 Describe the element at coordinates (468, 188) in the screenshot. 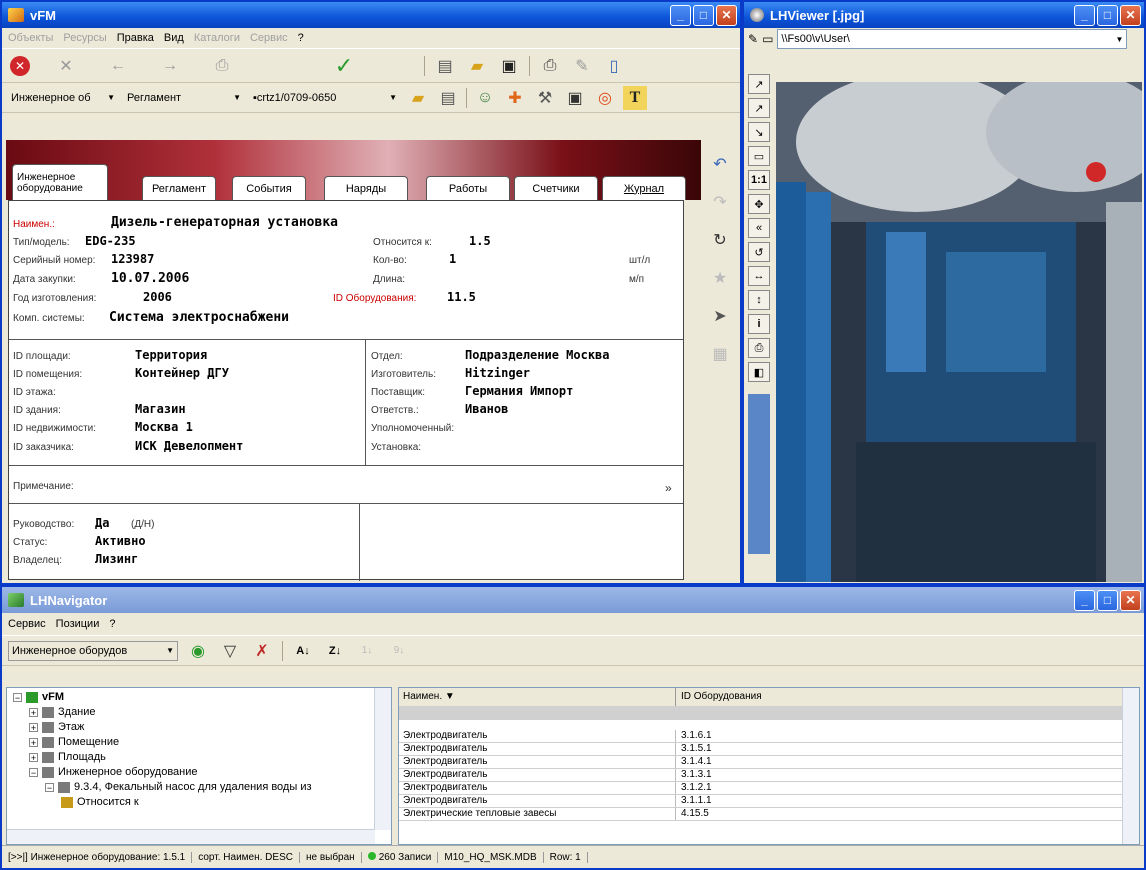

I see `tab-works: Работы` at that location.